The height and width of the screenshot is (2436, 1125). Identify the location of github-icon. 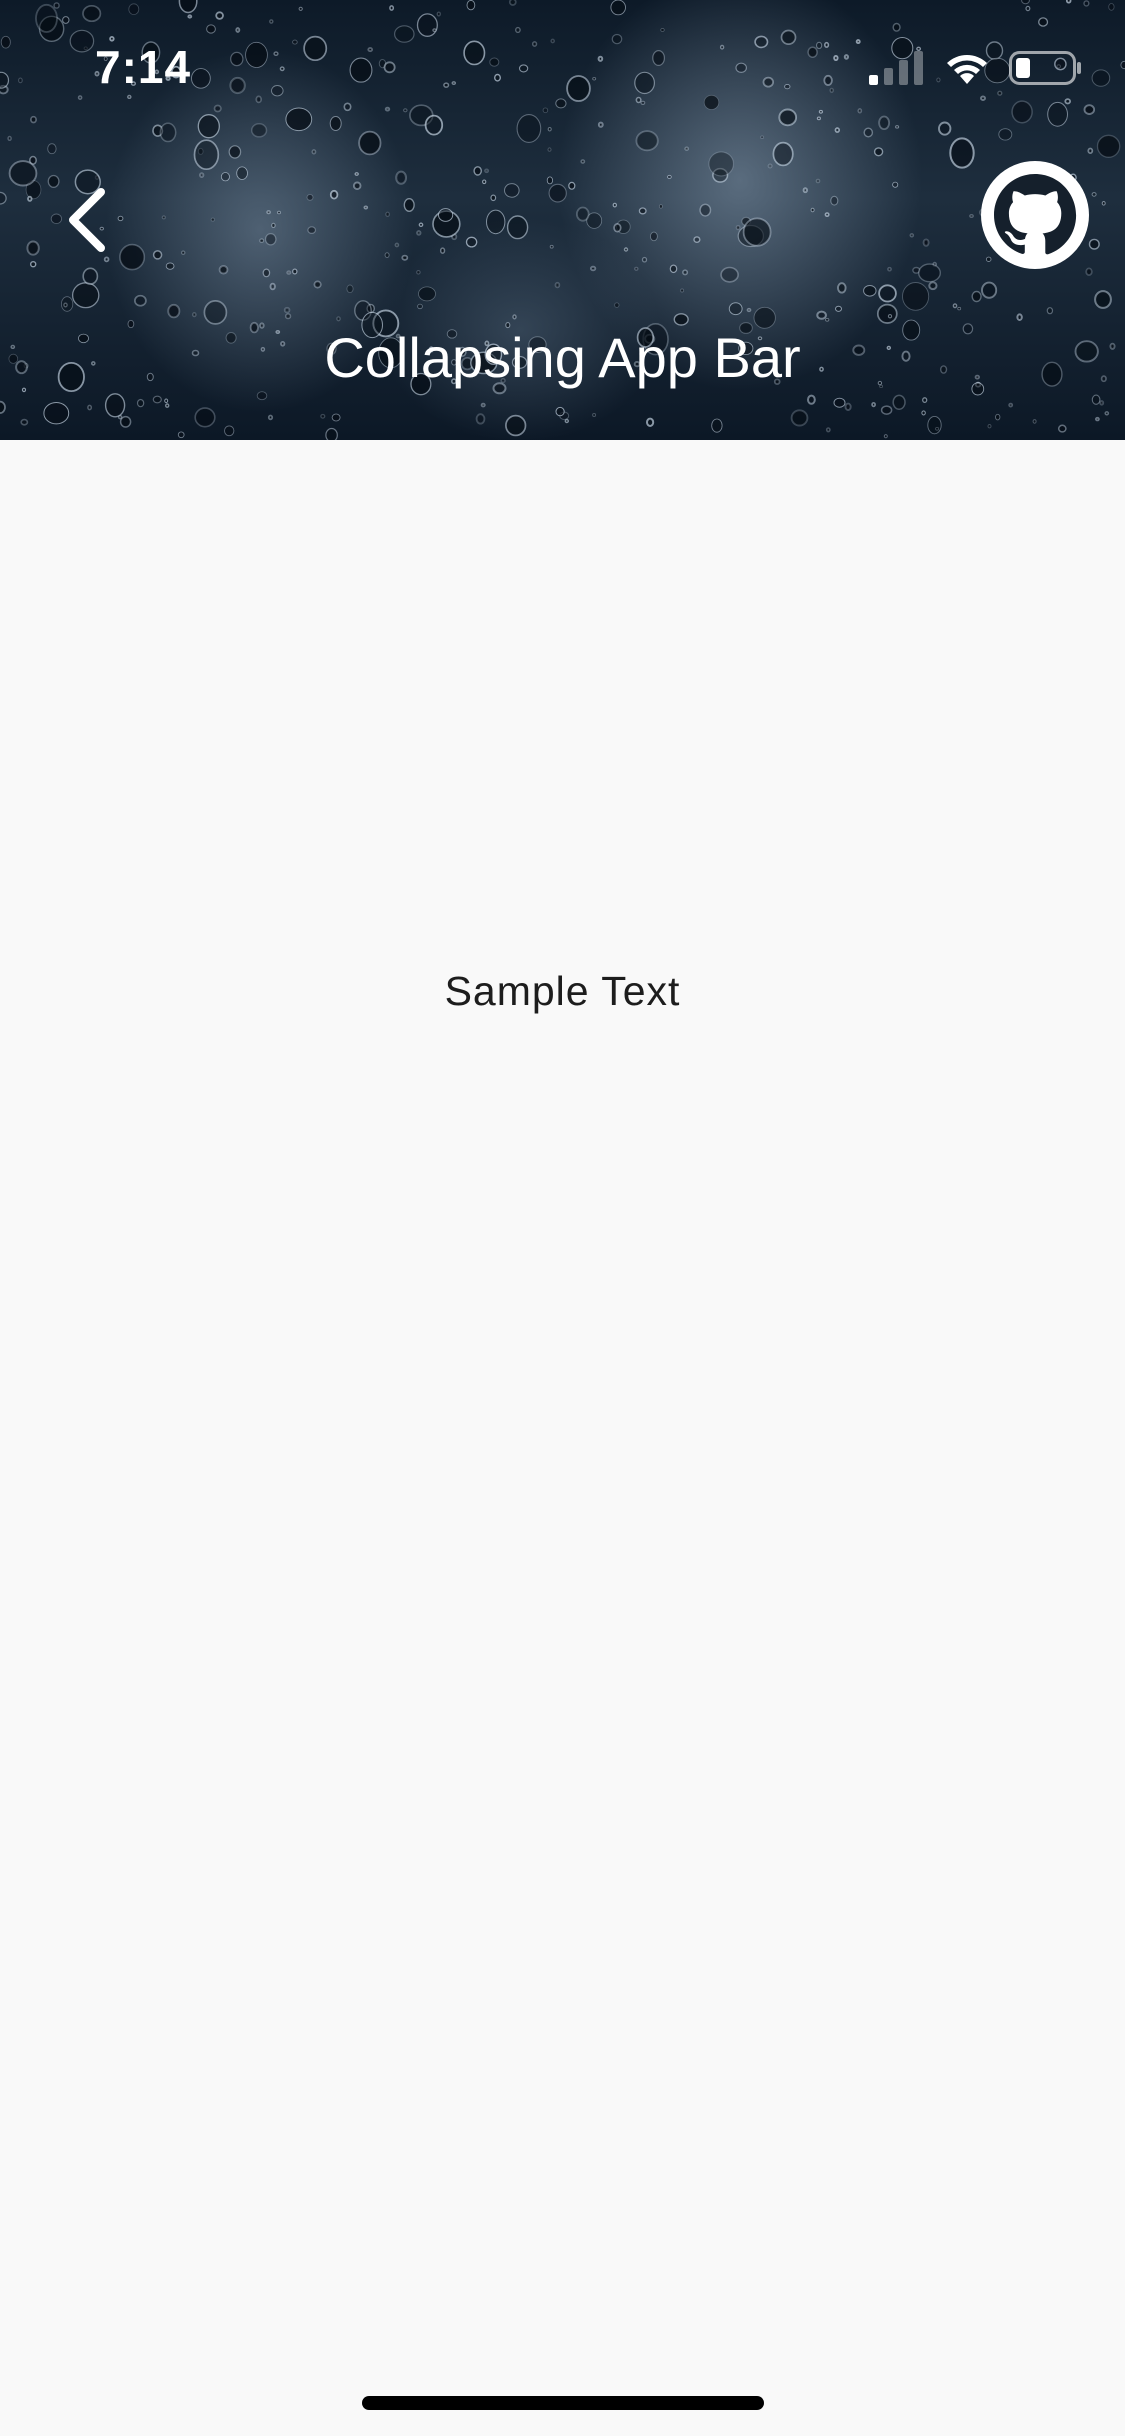
(1035, 215).